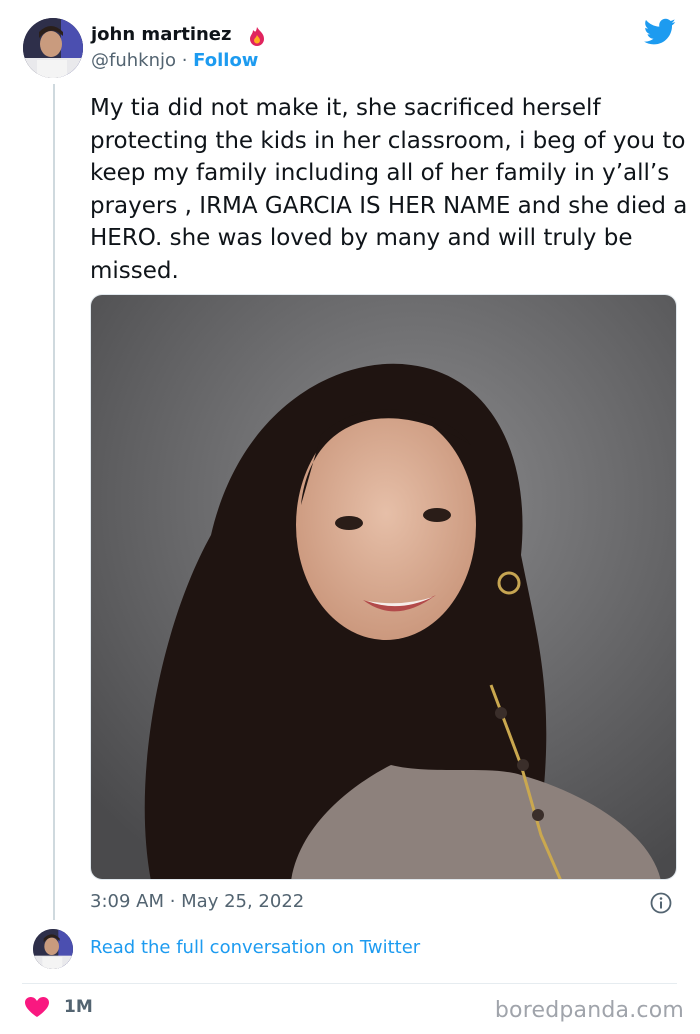  I want to click on author-name: john martinez, so click(161, 34).